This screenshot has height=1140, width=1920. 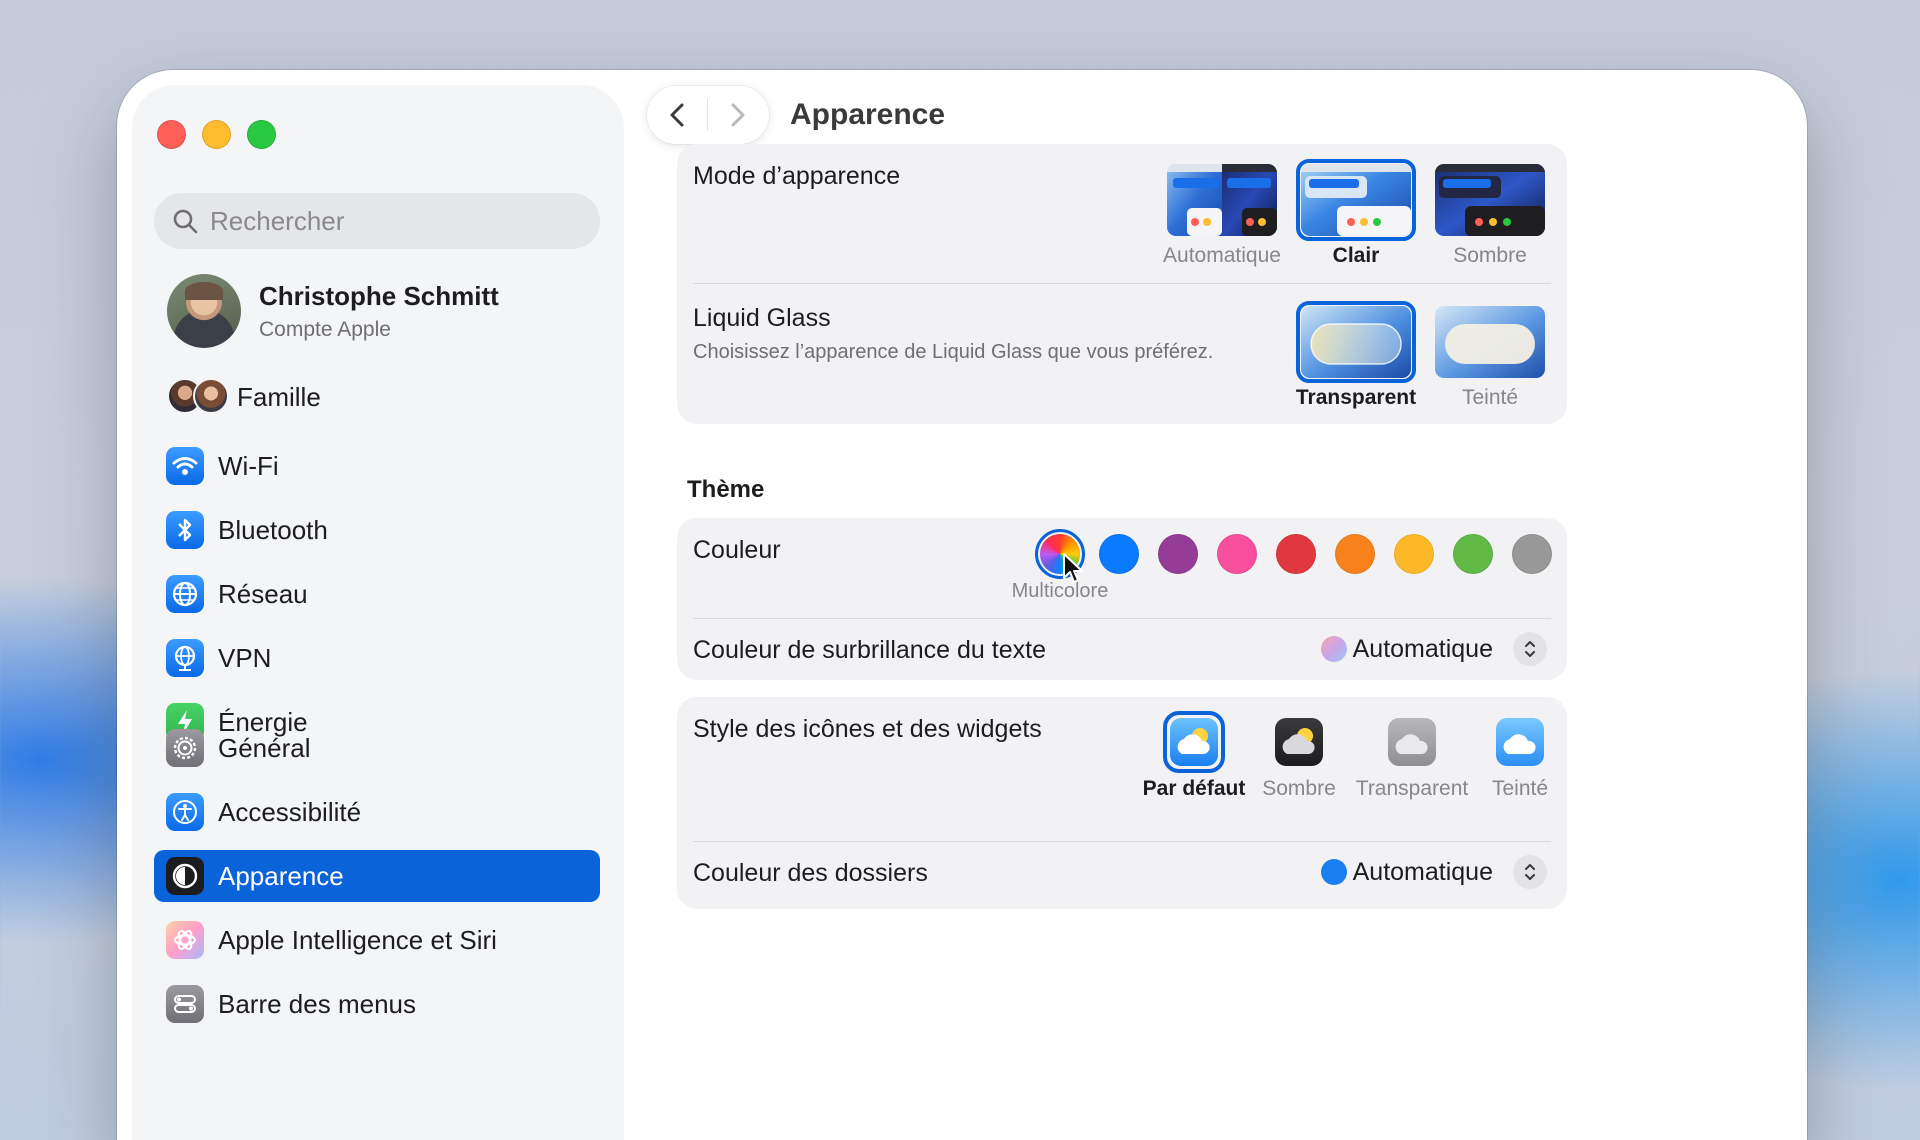 What do you see at coordinates (377, 748) in the screenshot?
I see `sidebar-item-general: Général` at bounding box center [377, 748].